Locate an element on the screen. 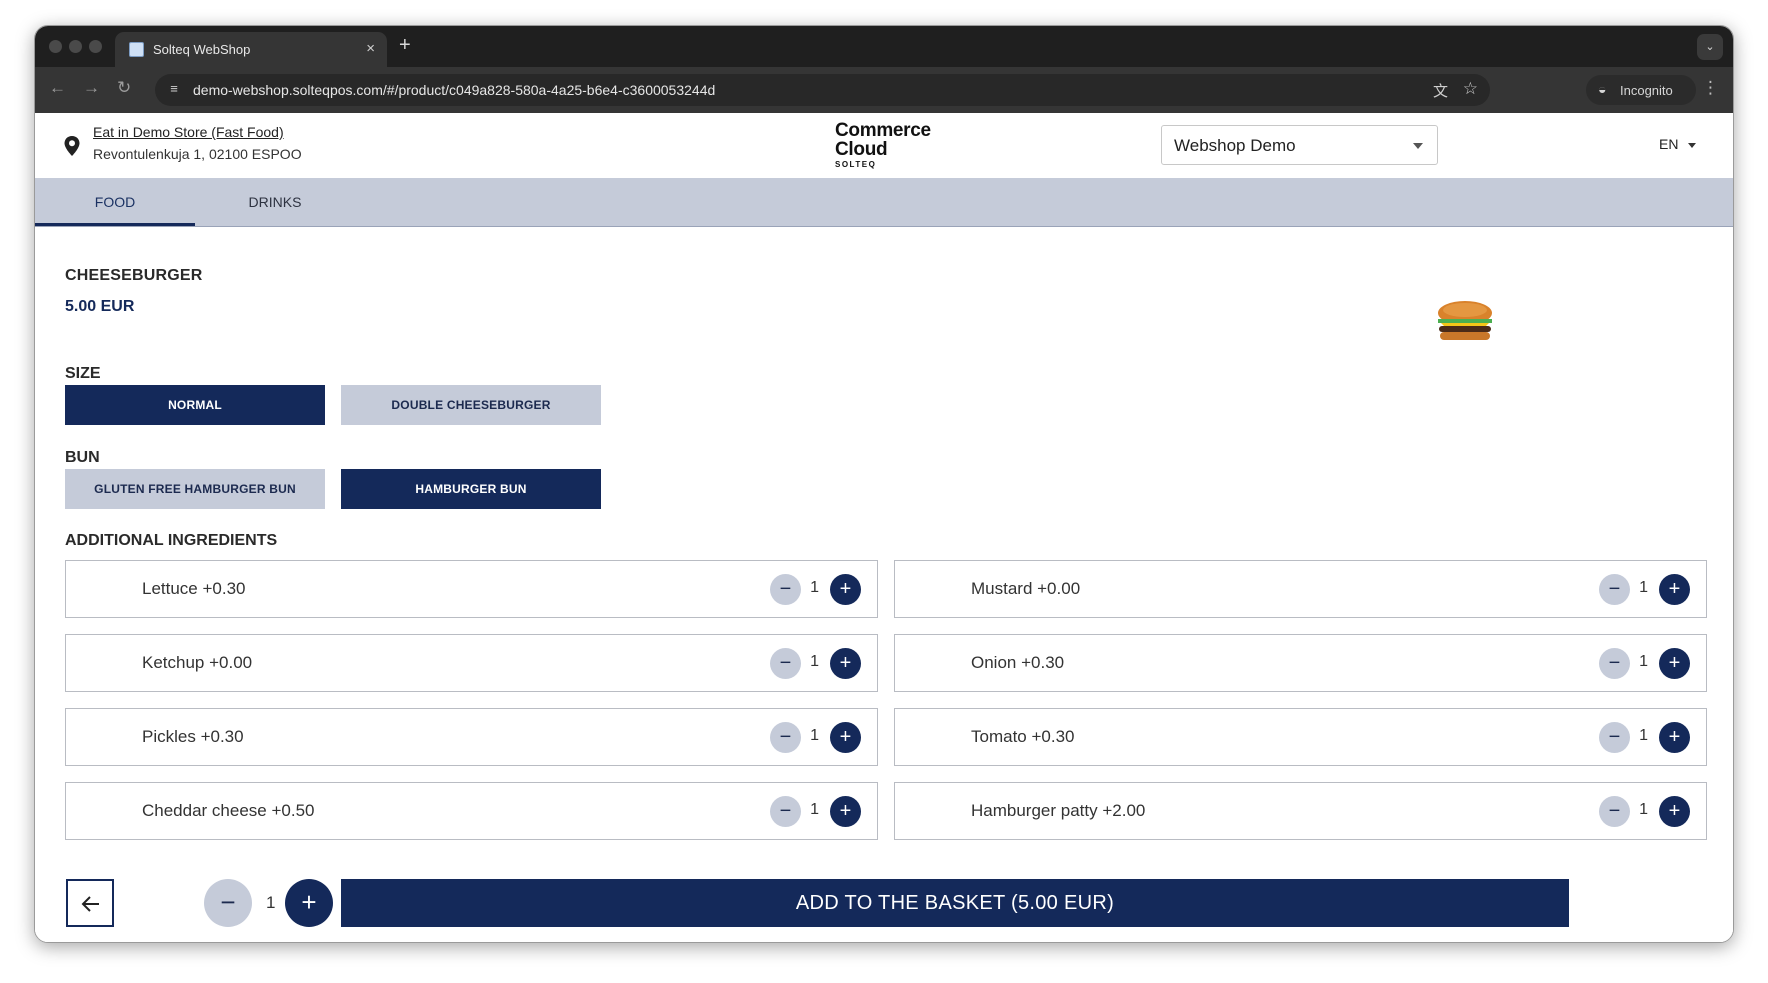  ingredient-label: Lettuce +0.30 is located at coordinates (194, 588).